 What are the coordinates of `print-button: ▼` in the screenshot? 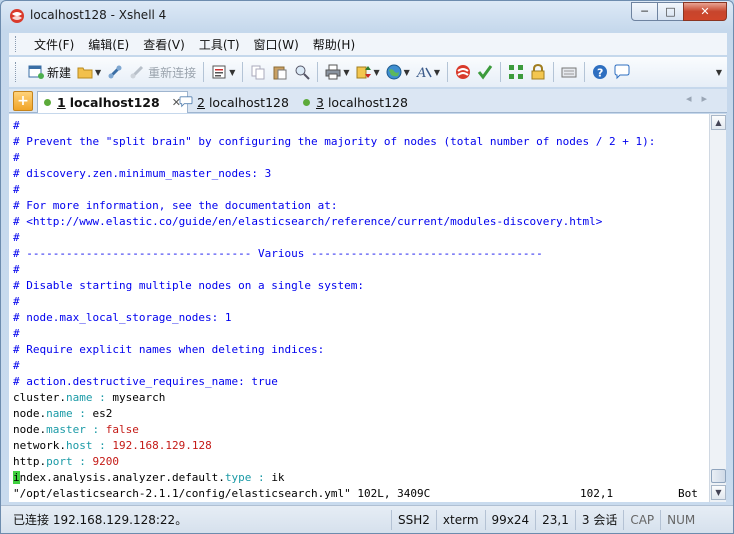 It's located at (337, 72).